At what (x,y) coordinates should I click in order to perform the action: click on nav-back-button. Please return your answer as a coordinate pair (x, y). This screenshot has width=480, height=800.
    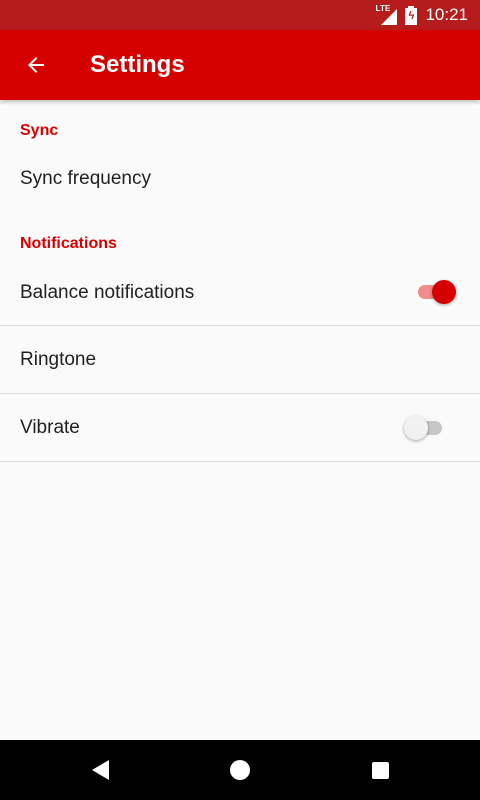
    Looking at the image, I should click on (100, 770).